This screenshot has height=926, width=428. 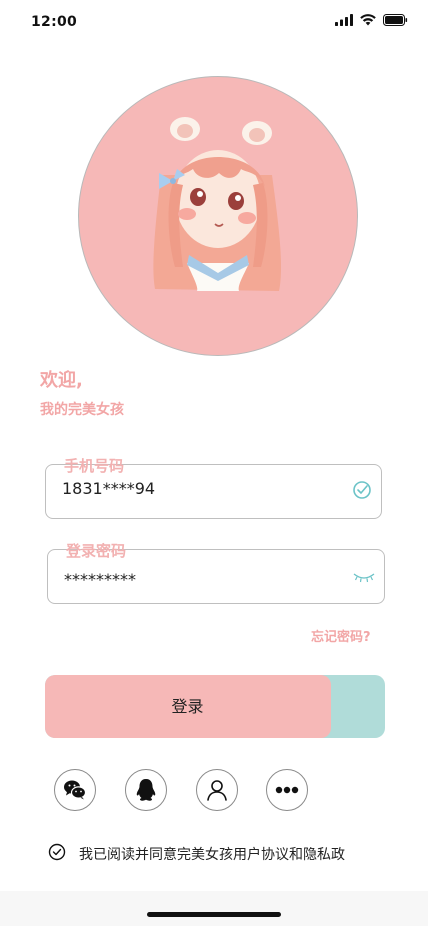 What do you see at coordinates (344, 20) in the screenshot?
I see `signal-icon` at bounding box center [344, 20].